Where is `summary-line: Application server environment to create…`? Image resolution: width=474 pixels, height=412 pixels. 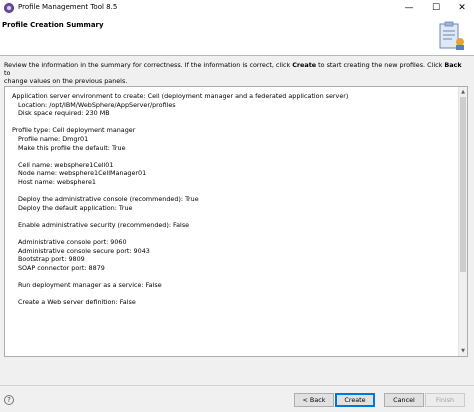
summary-line: Application server environment to create… is located at coordinates (180, 96).